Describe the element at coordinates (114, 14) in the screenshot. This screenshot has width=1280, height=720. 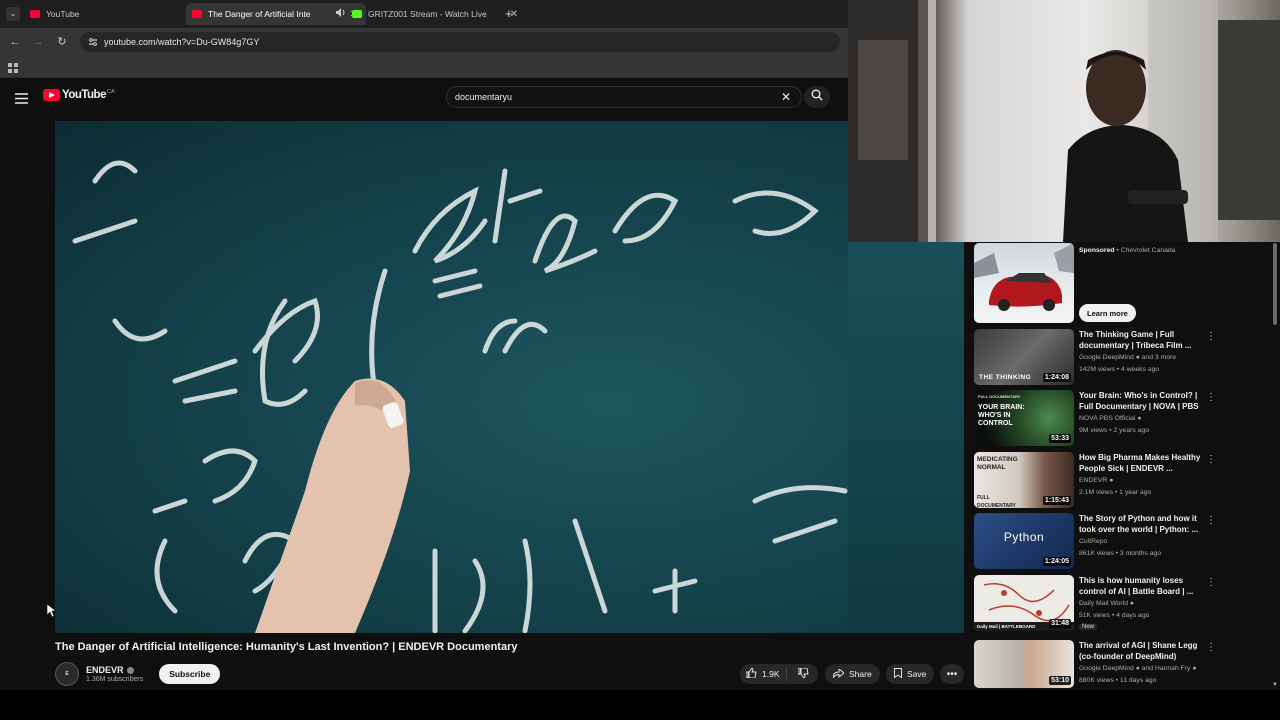
I see `tab-youtube: YouTube ✕` at that location.